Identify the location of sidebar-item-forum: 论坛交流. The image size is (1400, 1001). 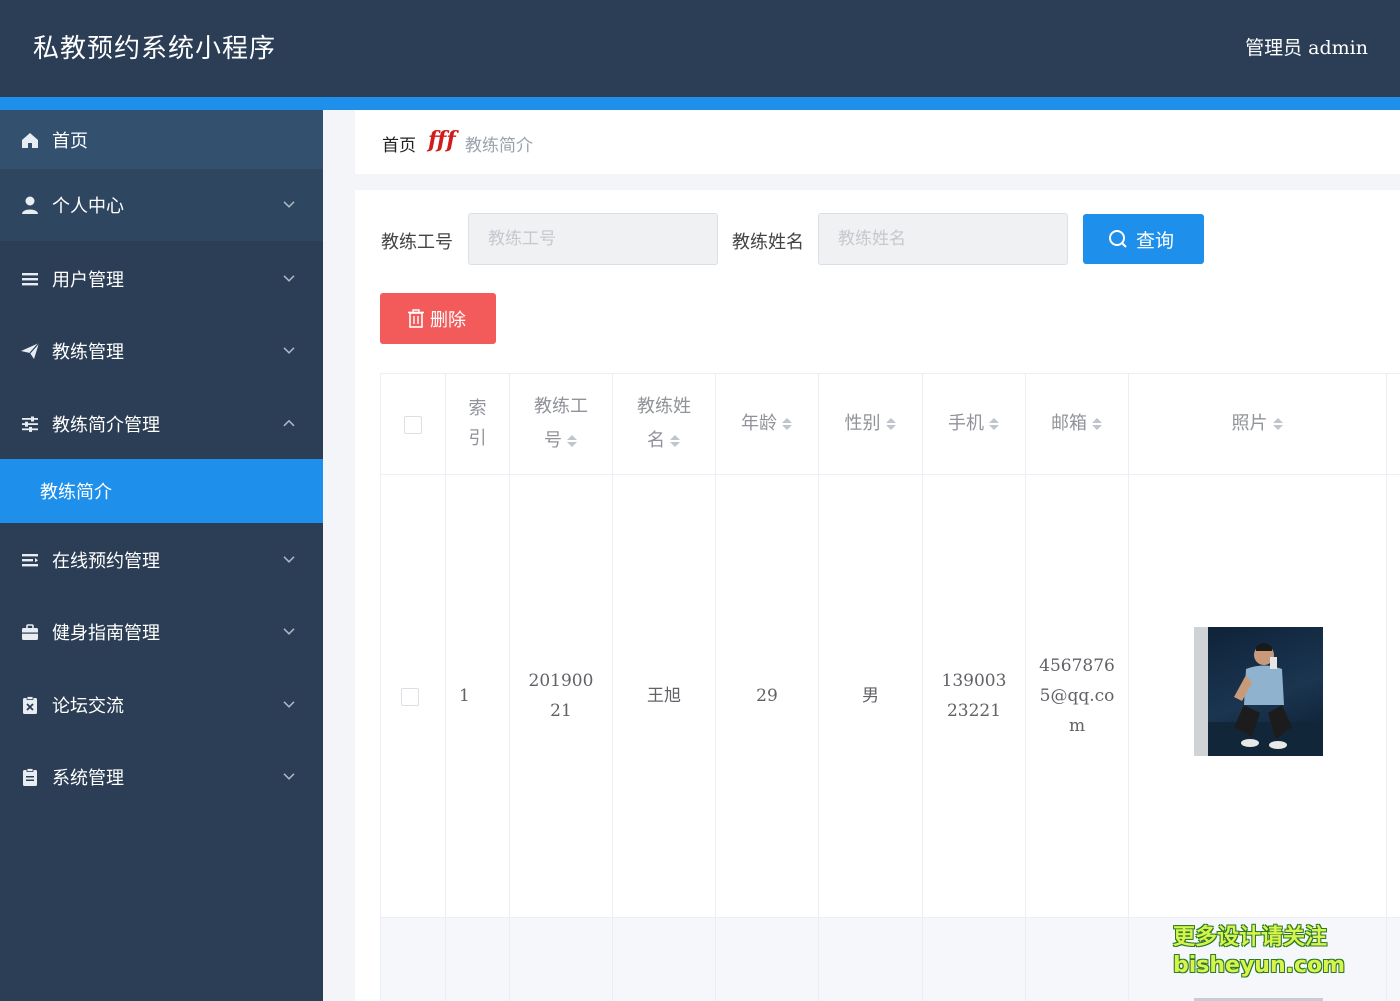
(161, 705).